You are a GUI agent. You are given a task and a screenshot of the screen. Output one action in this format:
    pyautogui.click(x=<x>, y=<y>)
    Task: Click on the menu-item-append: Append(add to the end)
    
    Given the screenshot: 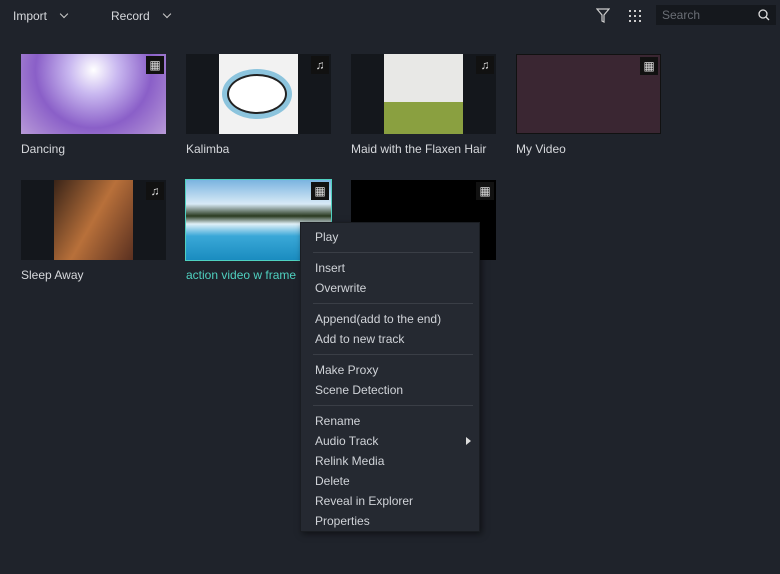 What is the action you would take?
    pyautogui.click(x=390, y=319)
    